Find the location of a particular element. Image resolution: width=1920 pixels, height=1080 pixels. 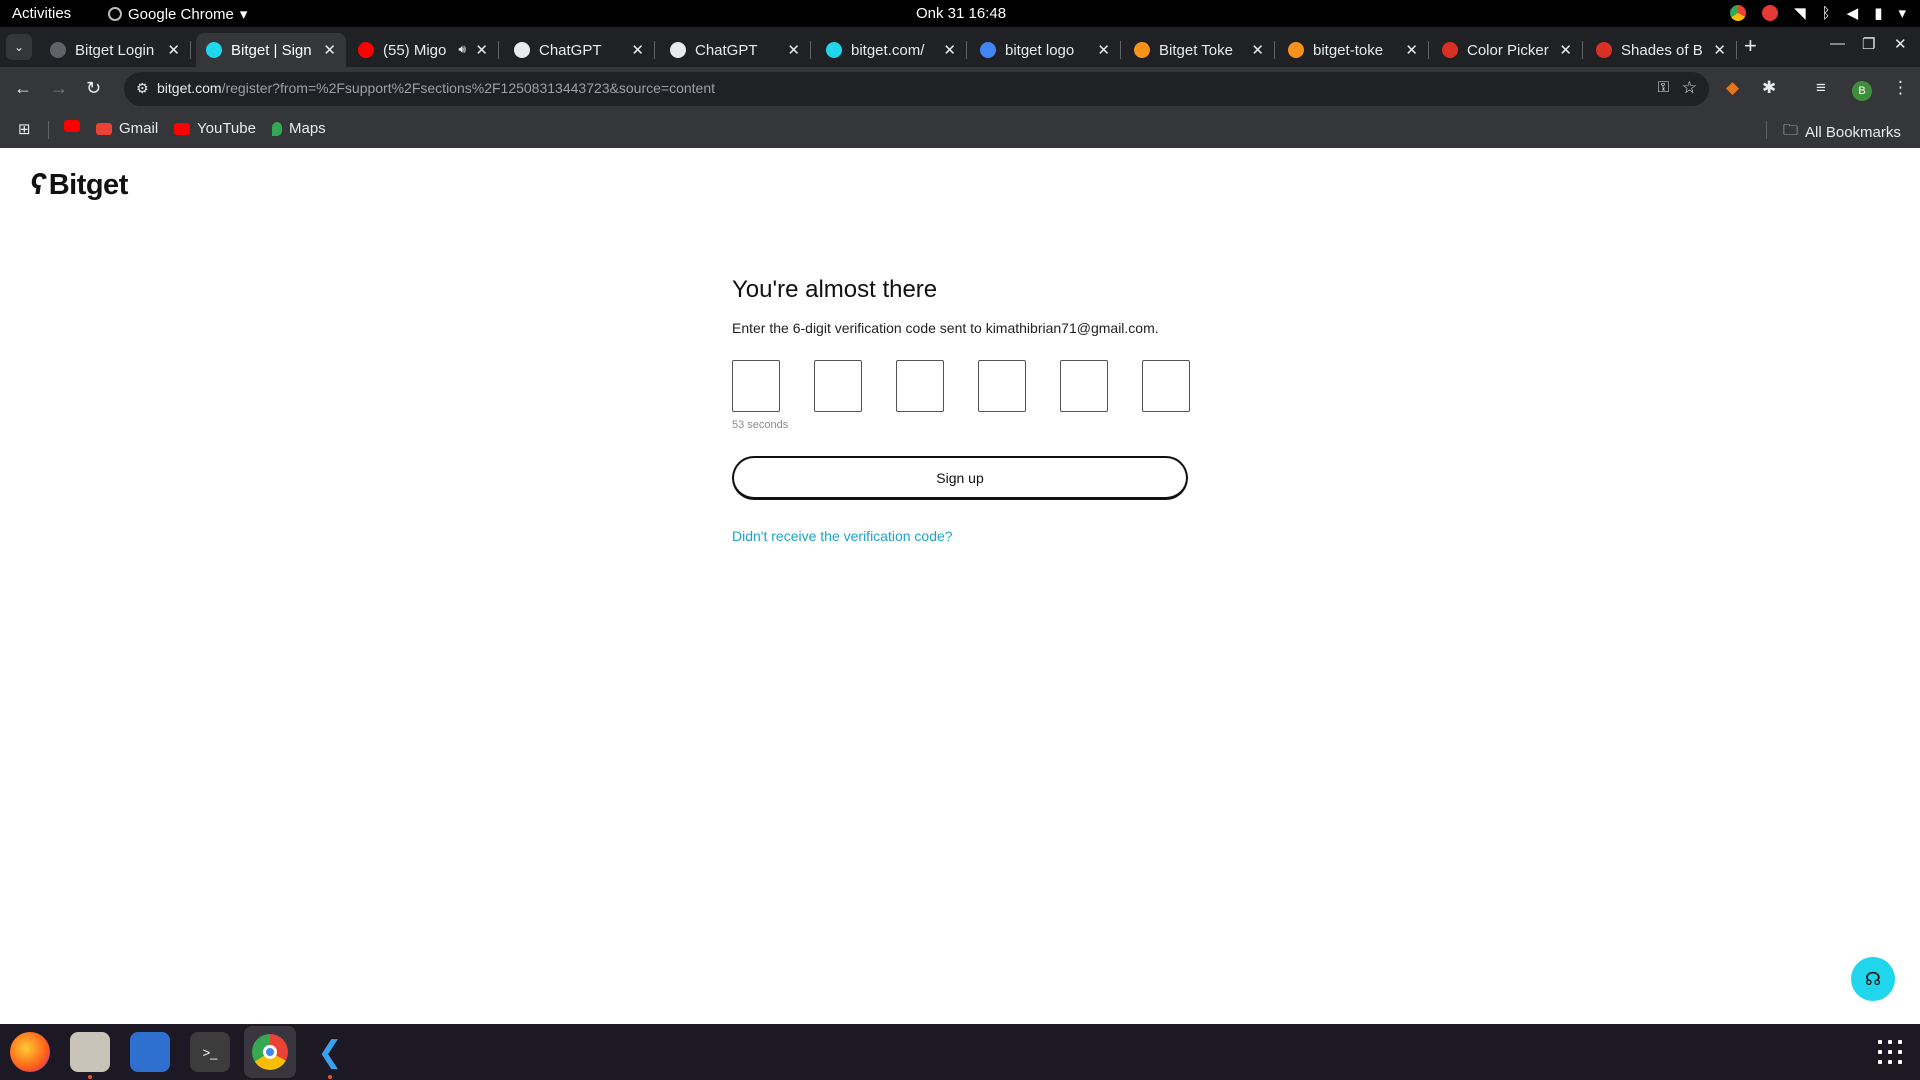

minimize-icon: — is located at coordinates (1837, 43).